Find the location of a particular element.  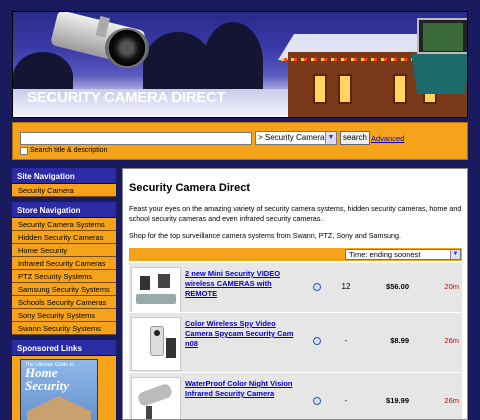

listing-bids: 12 is located at coordinates (346, 286).